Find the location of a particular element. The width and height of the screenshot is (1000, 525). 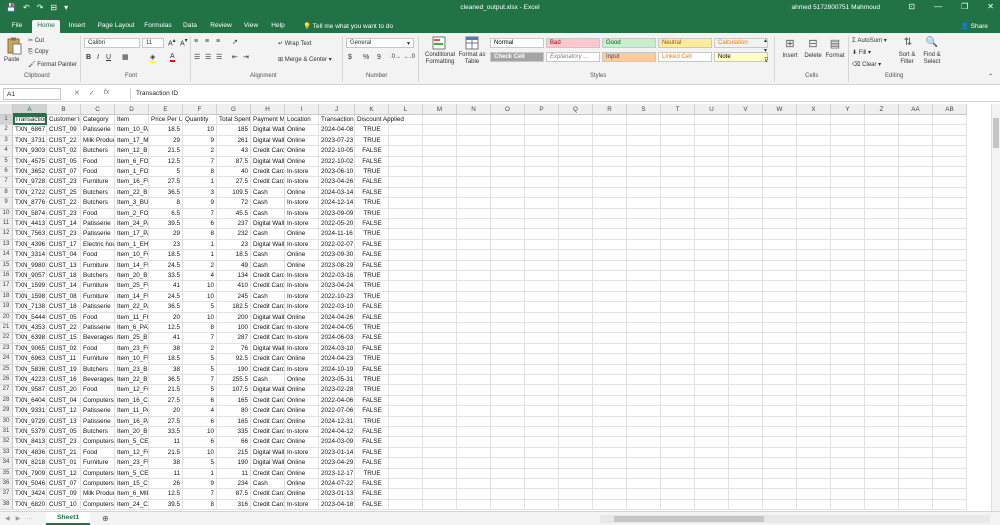

table-cell: 245 is located at coordinates (234, 297).